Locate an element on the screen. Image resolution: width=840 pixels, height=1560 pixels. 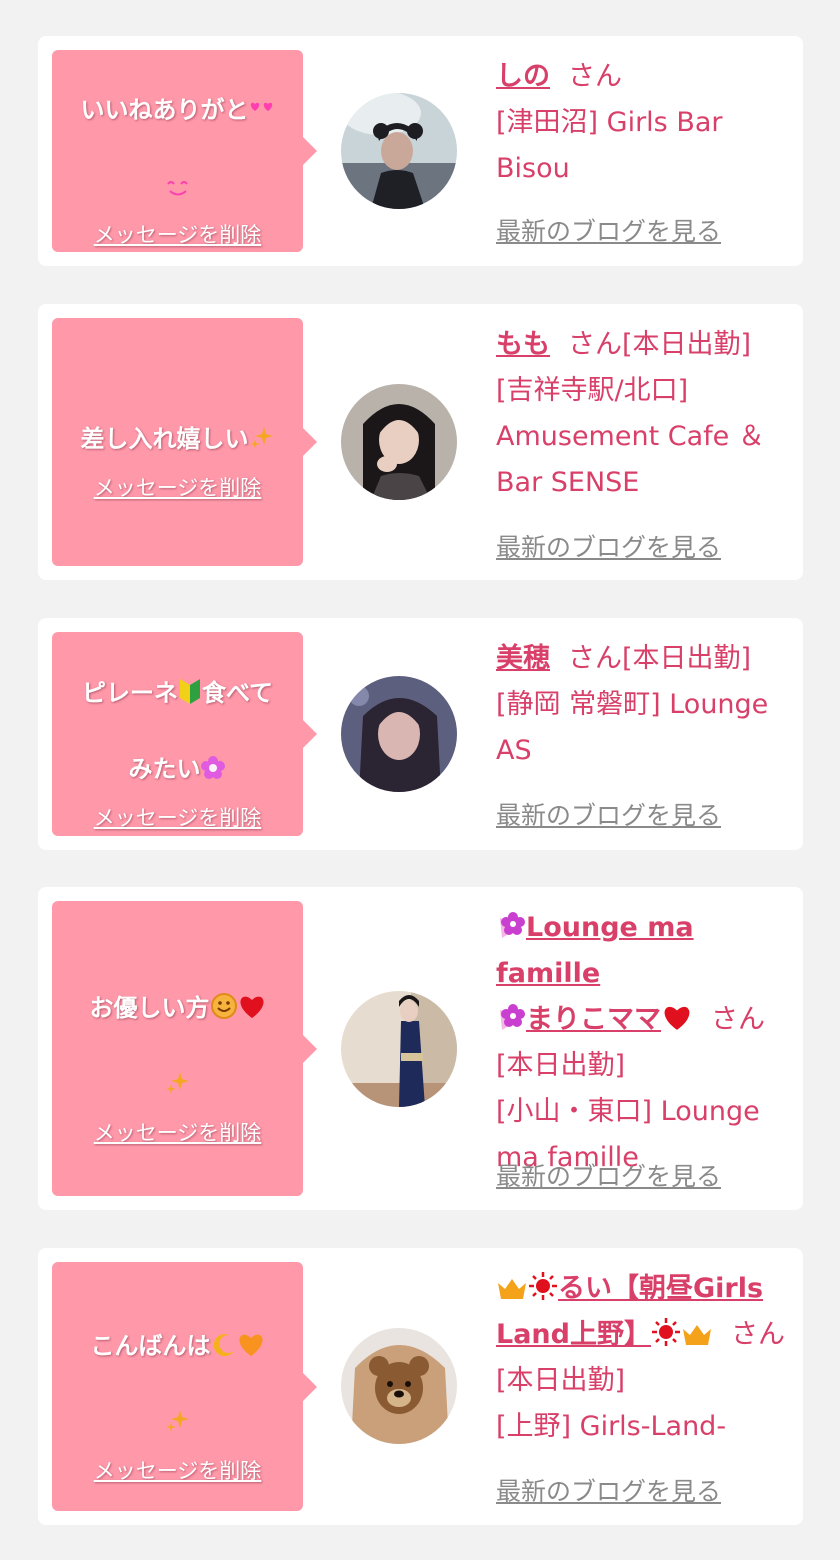
message-bubble: こんばんは メッセージを削除 is located at coordinates (177, 1386).